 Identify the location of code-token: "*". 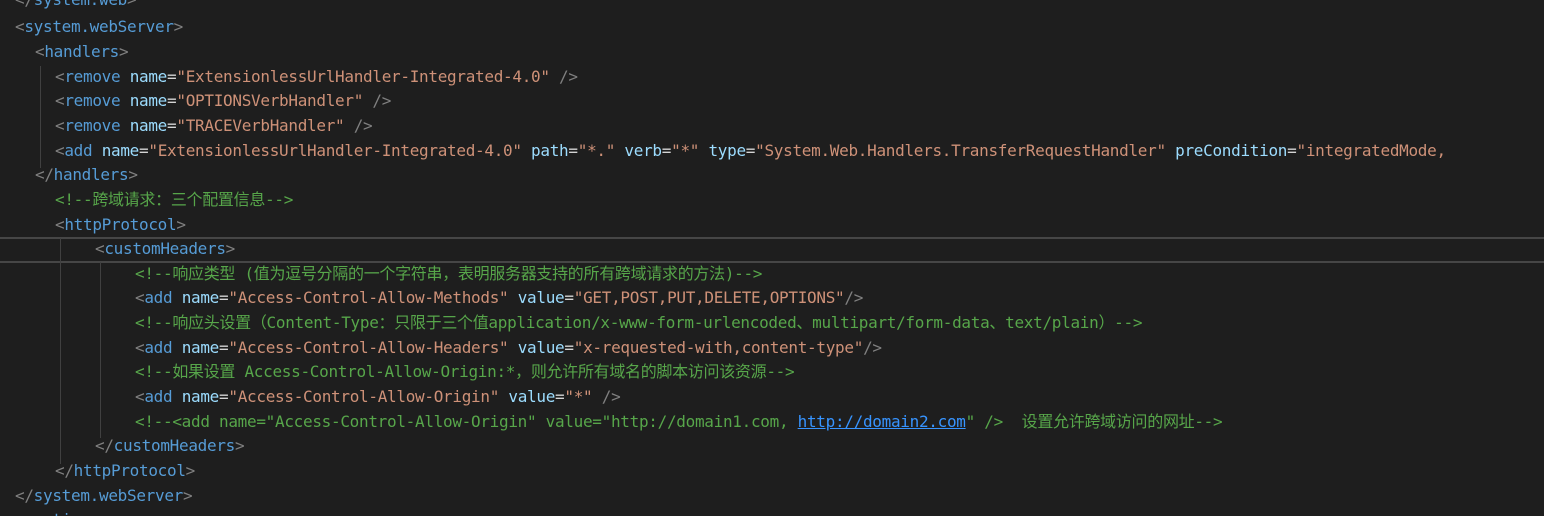
(578, 396).